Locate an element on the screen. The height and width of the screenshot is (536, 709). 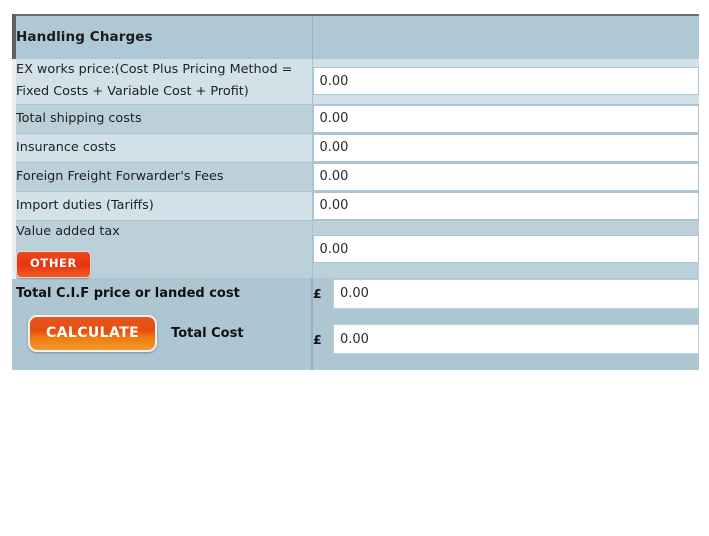
row-field-foreign-freight-forwarders-fees is located at coordinates (505, 177).